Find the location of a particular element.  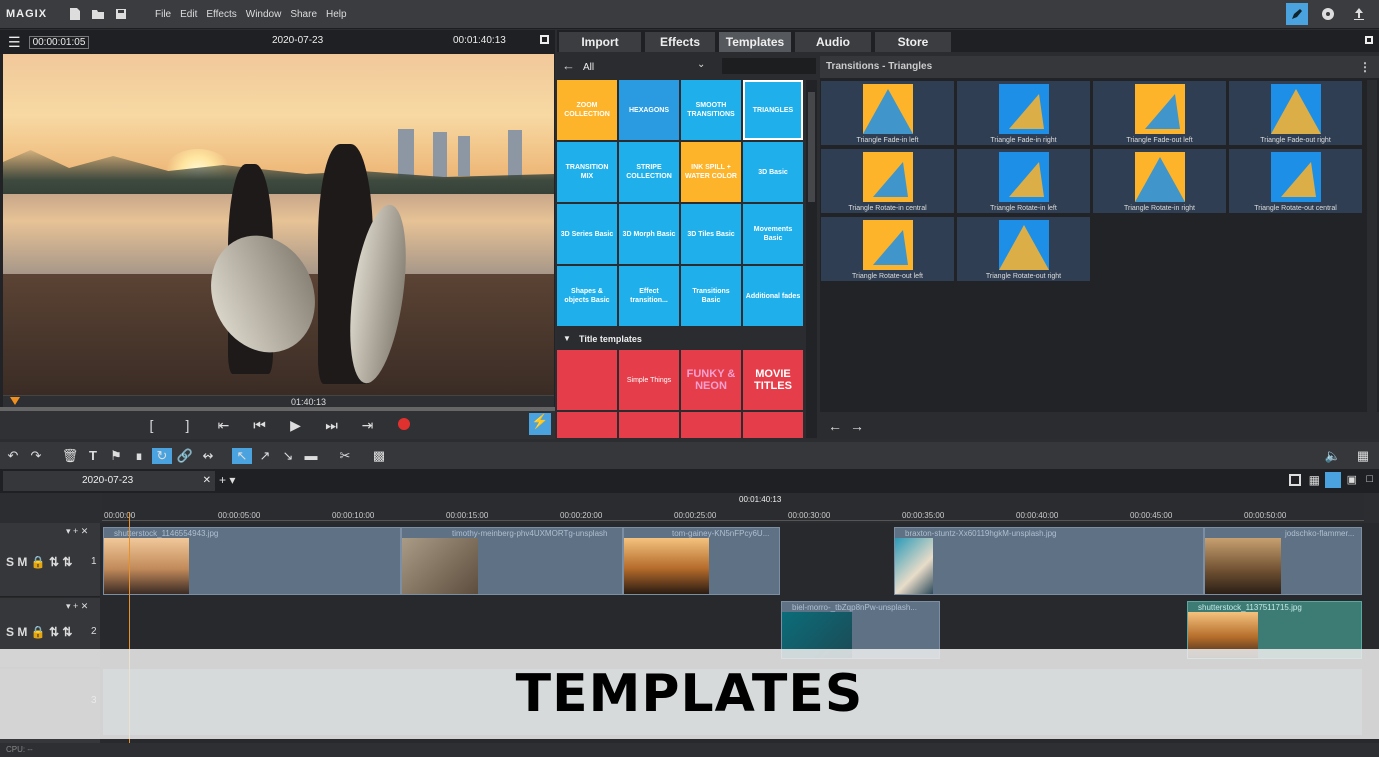

arrangement-tab: 2020-07-23 ✕ is located at coordinates (109, 481).